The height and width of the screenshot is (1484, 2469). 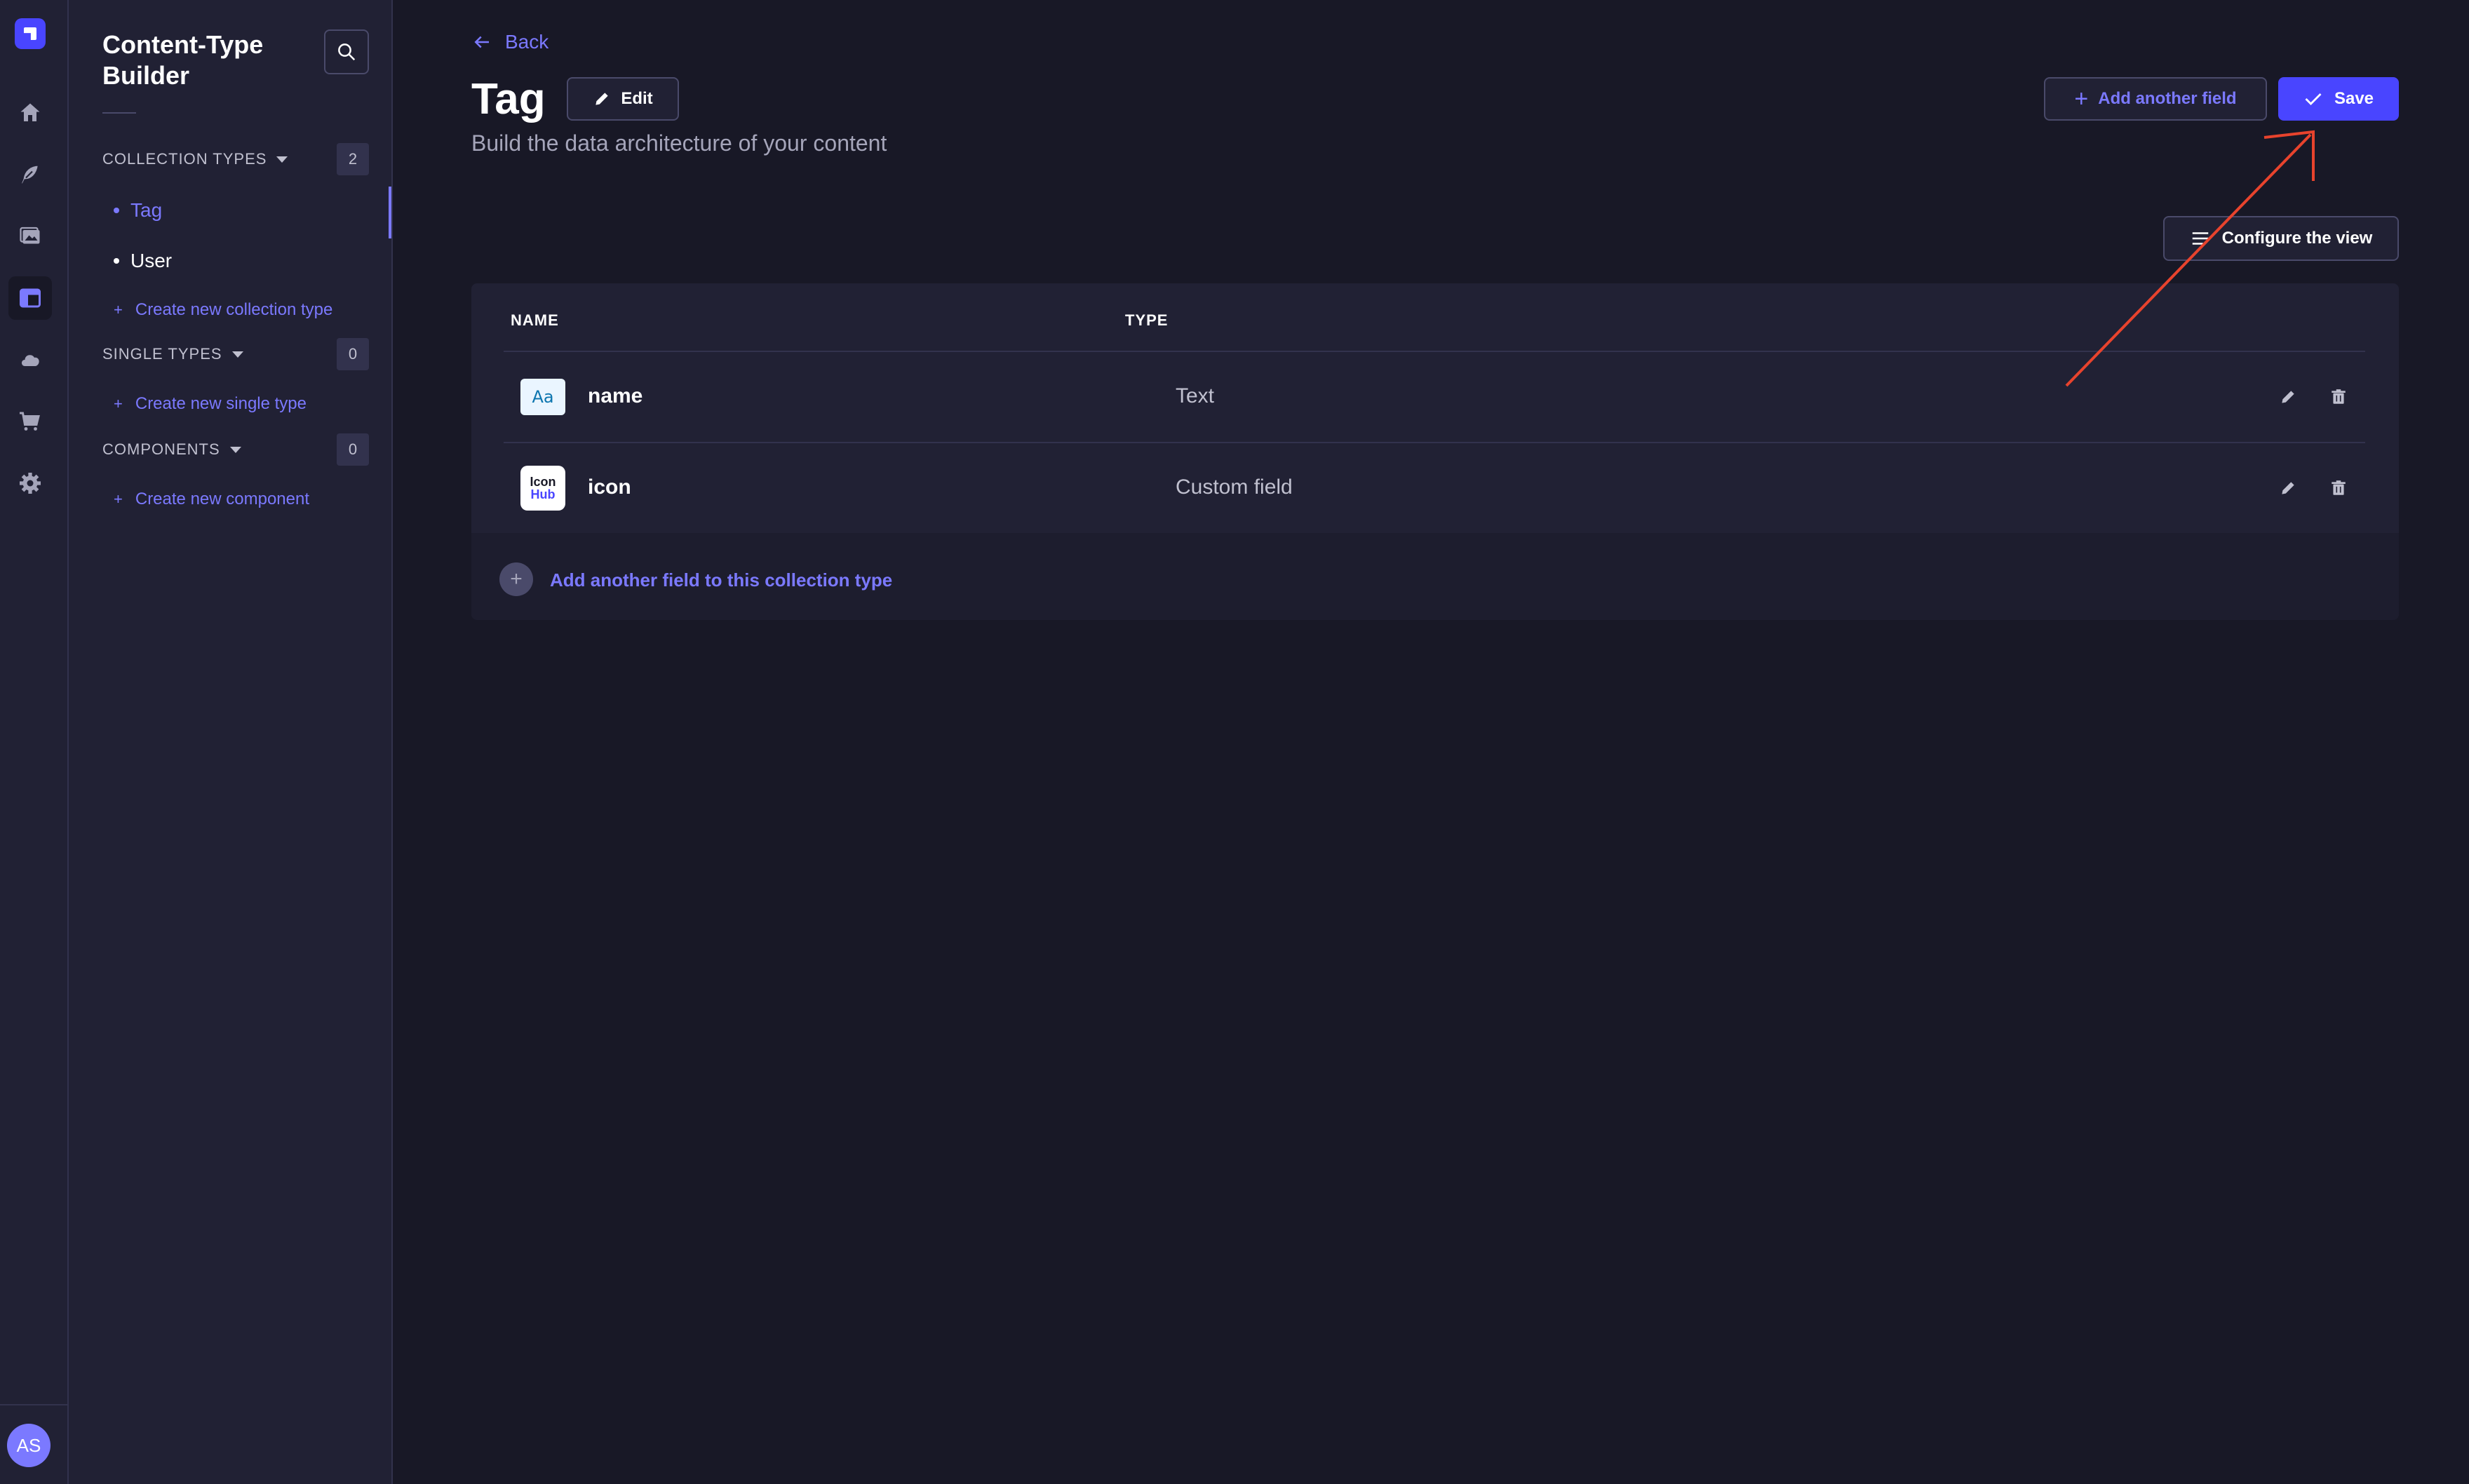 I want to click on save-button: Save, so click(x=2338, y=99).